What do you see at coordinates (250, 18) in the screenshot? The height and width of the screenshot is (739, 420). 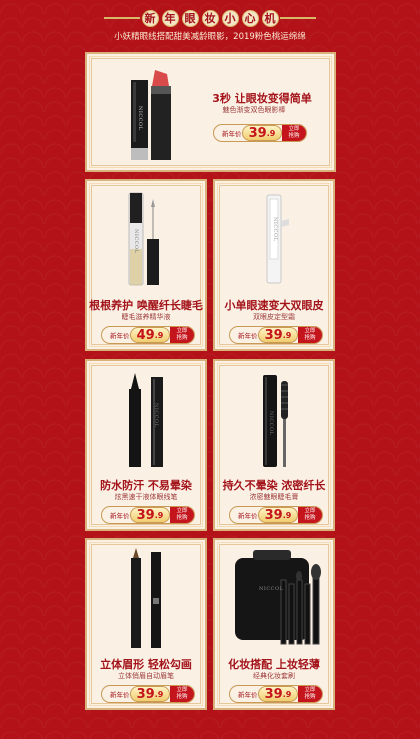 I see `title-char: 心` at bounding box center [250, 18].